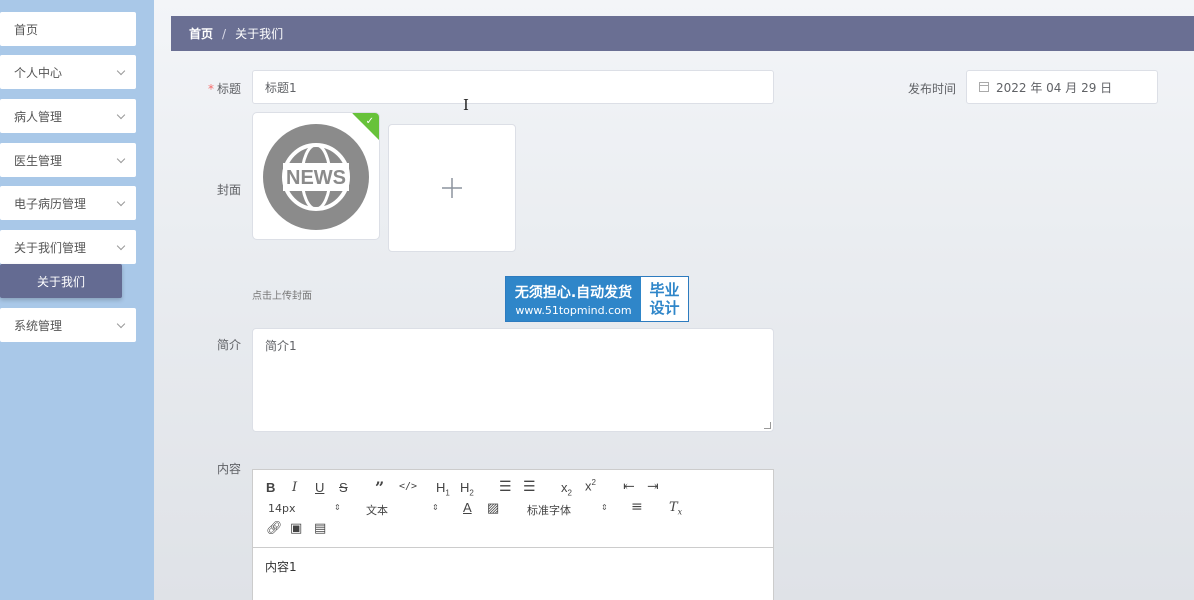 This screenshot has width=1194, height=600. I want to click on sidebar-item-patient-management: 病人管理, so click(68, 116).